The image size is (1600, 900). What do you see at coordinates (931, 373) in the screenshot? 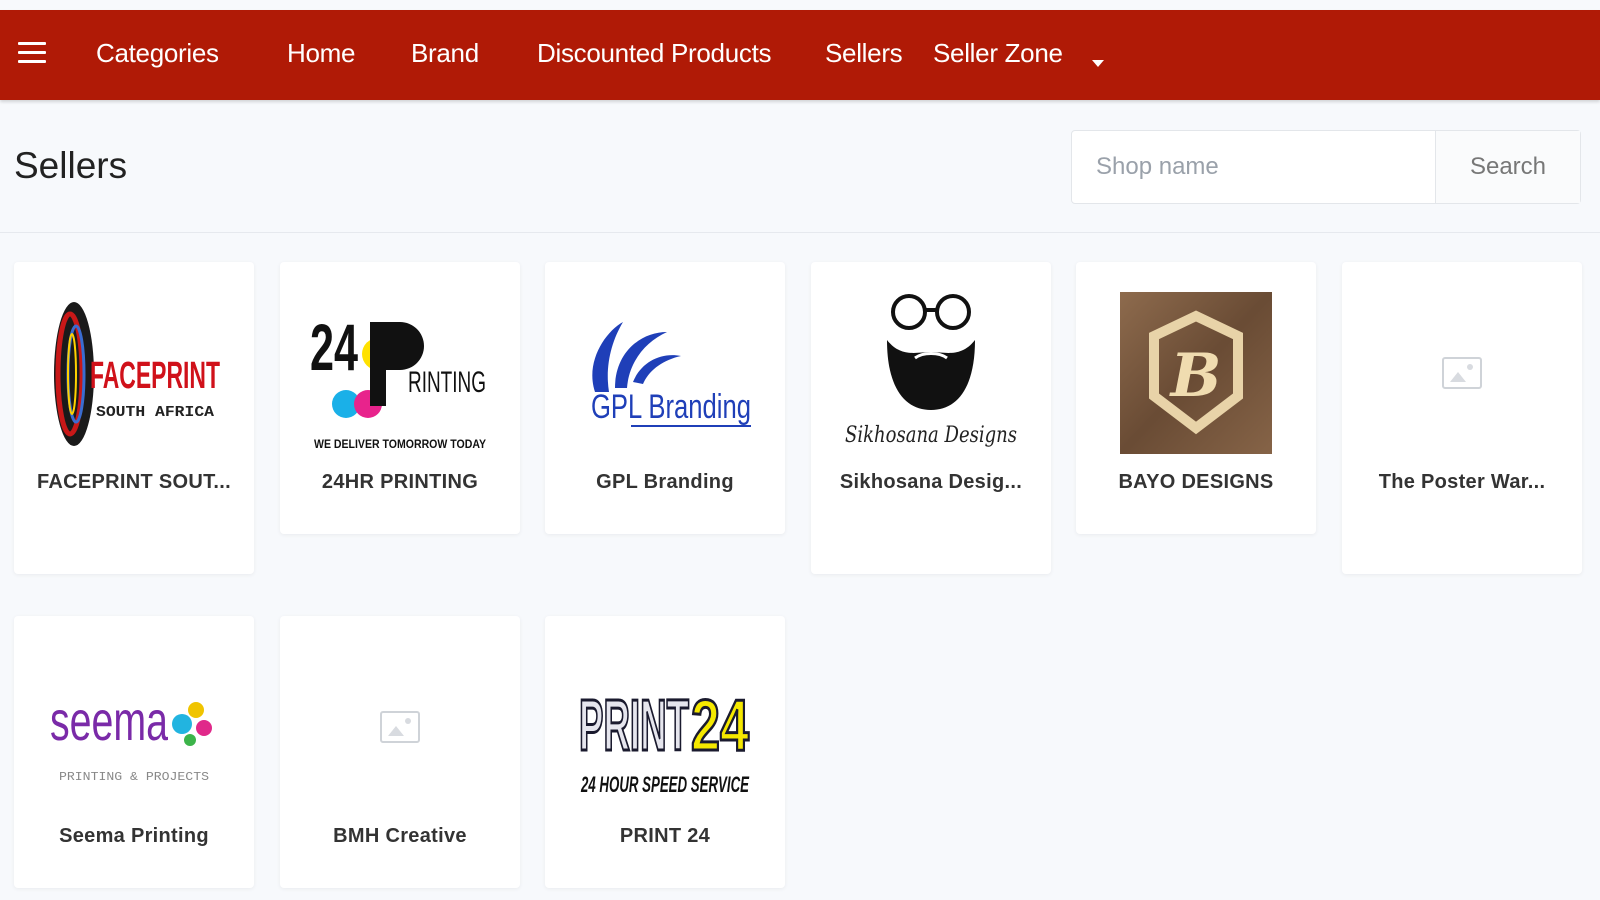
I see `seller-logo-sikhosana: Sikhosana Designs` at bounding box center [931, 373].